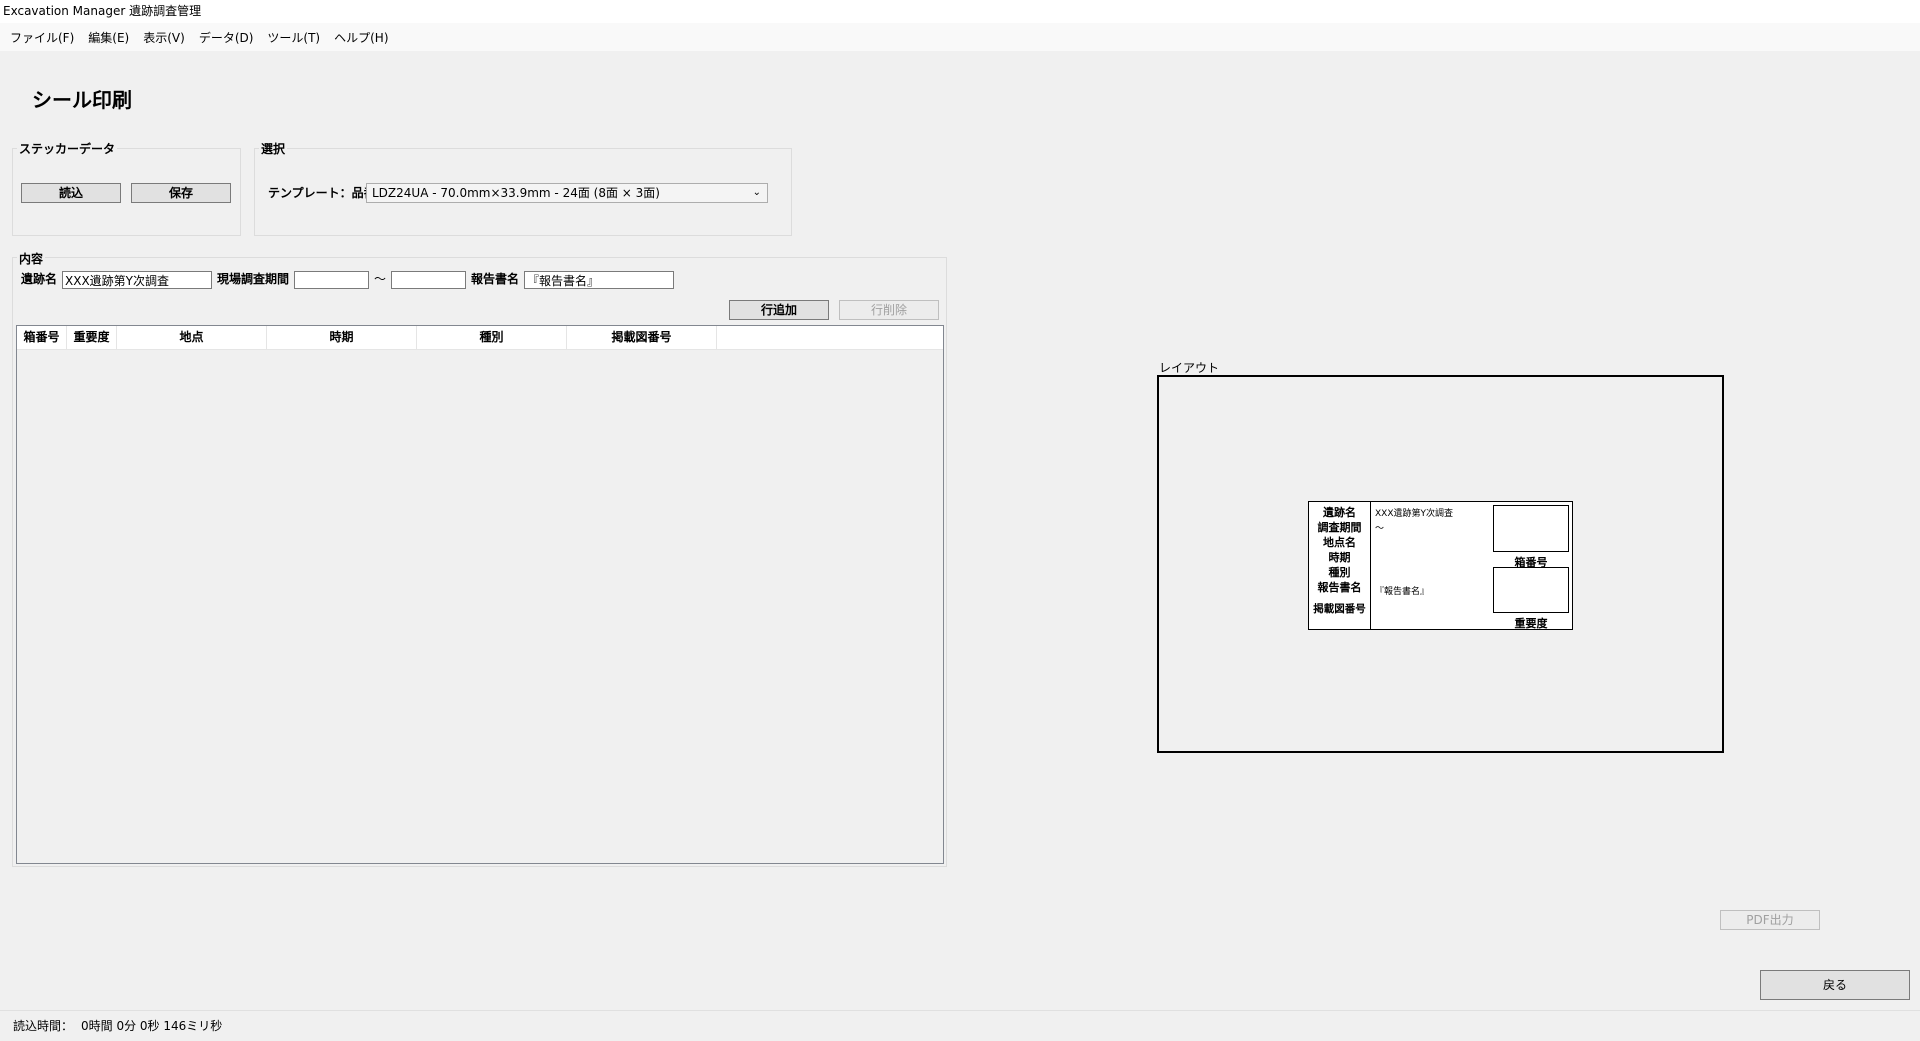 This screenshot has height=1041, width=1920. What do you see at coordinates (82, 100) in the screenshot?
I see `page-title: シール印刷` at bounding box center [82, 100].